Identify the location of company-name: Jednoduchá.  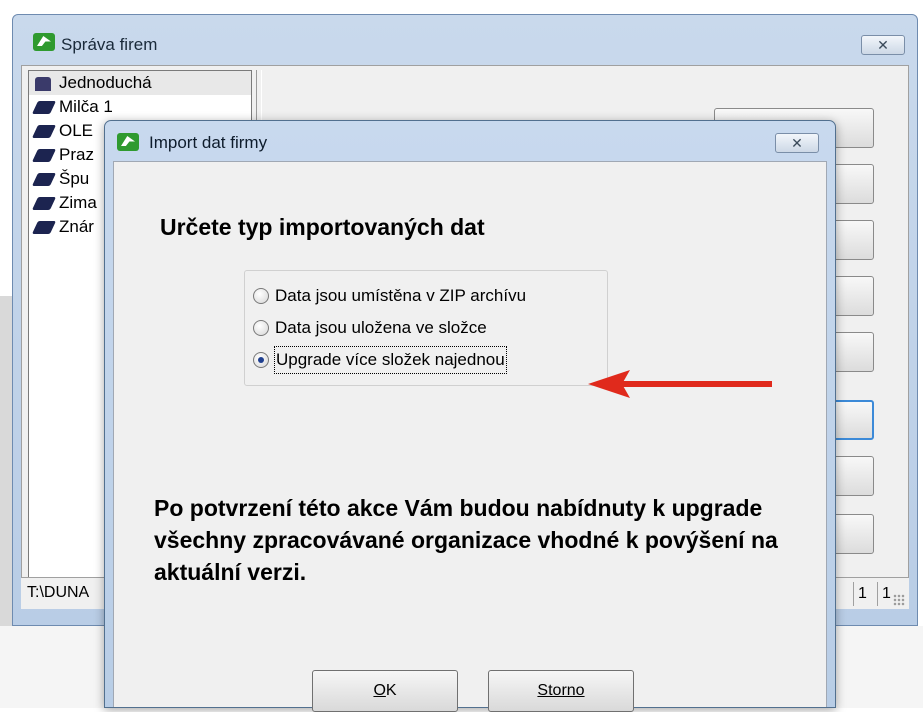
(105, 82).